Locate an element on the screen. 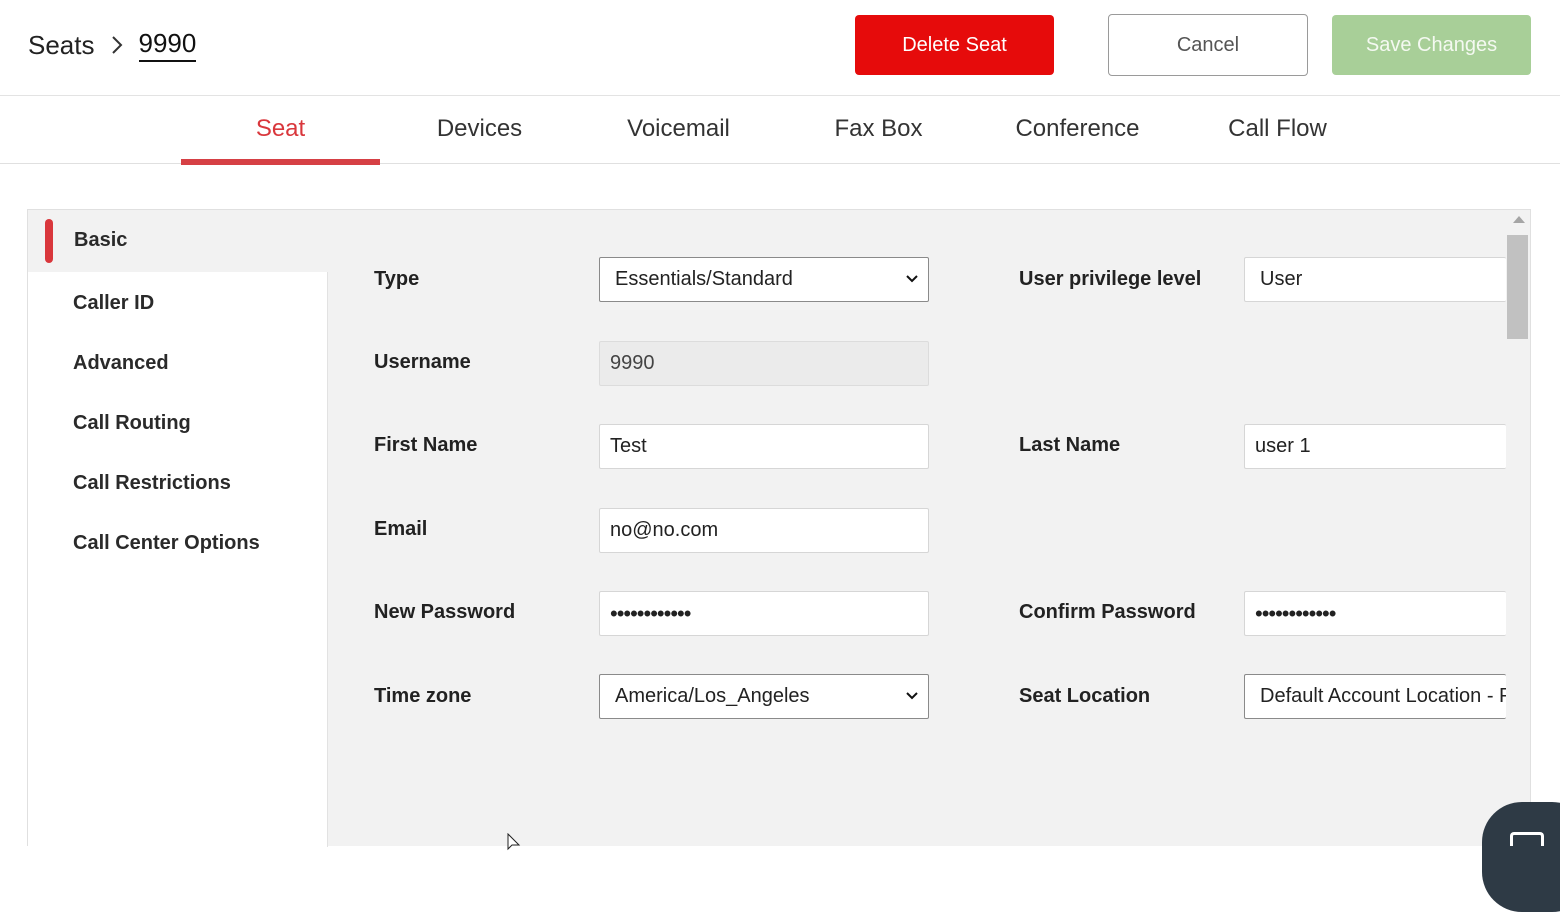 This screenshot has height=912, width=1560. type-select: Essentials/Standard is located at coordinates (764, 279).